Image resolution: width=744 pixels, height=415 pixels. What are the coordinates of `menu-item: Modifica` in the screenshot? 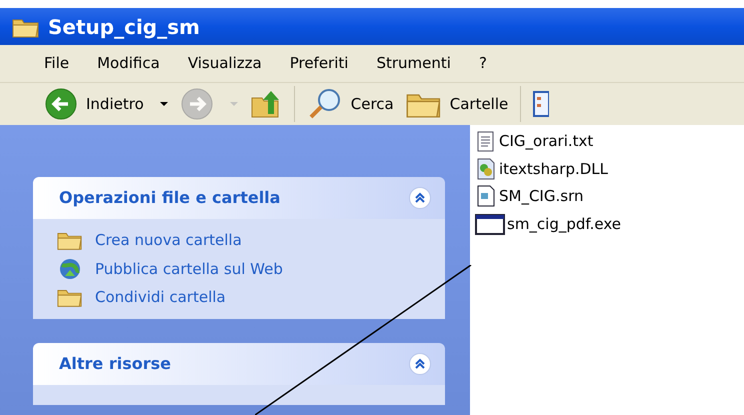 It's located at (128, 63).